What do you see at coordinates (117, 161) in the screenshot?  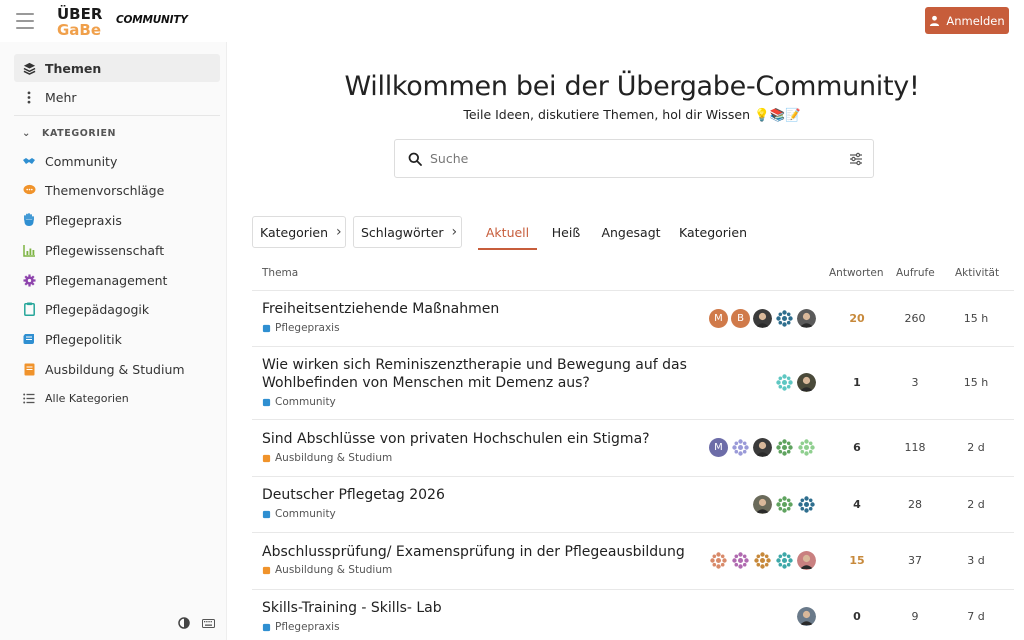 I see `sidebar-item-community: Community` at bounding box center [117, 161].